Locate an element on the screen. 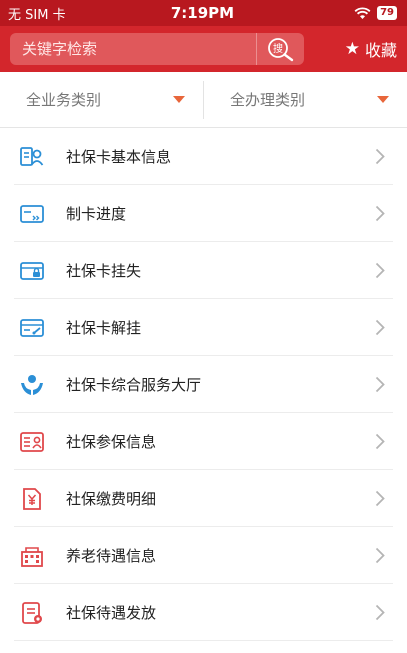  card-unlock-icon is located at coordinates (32, 327).